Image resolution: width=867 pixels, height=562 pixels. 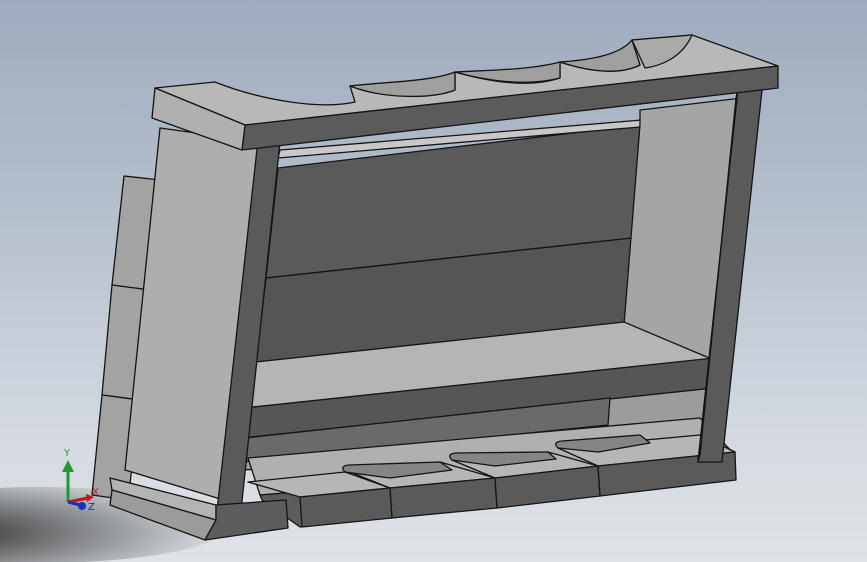 What do you see at coordinates (67, 453) in the screenshot?
I see `y-axis-label: Y` at bounding box center [67, 453].